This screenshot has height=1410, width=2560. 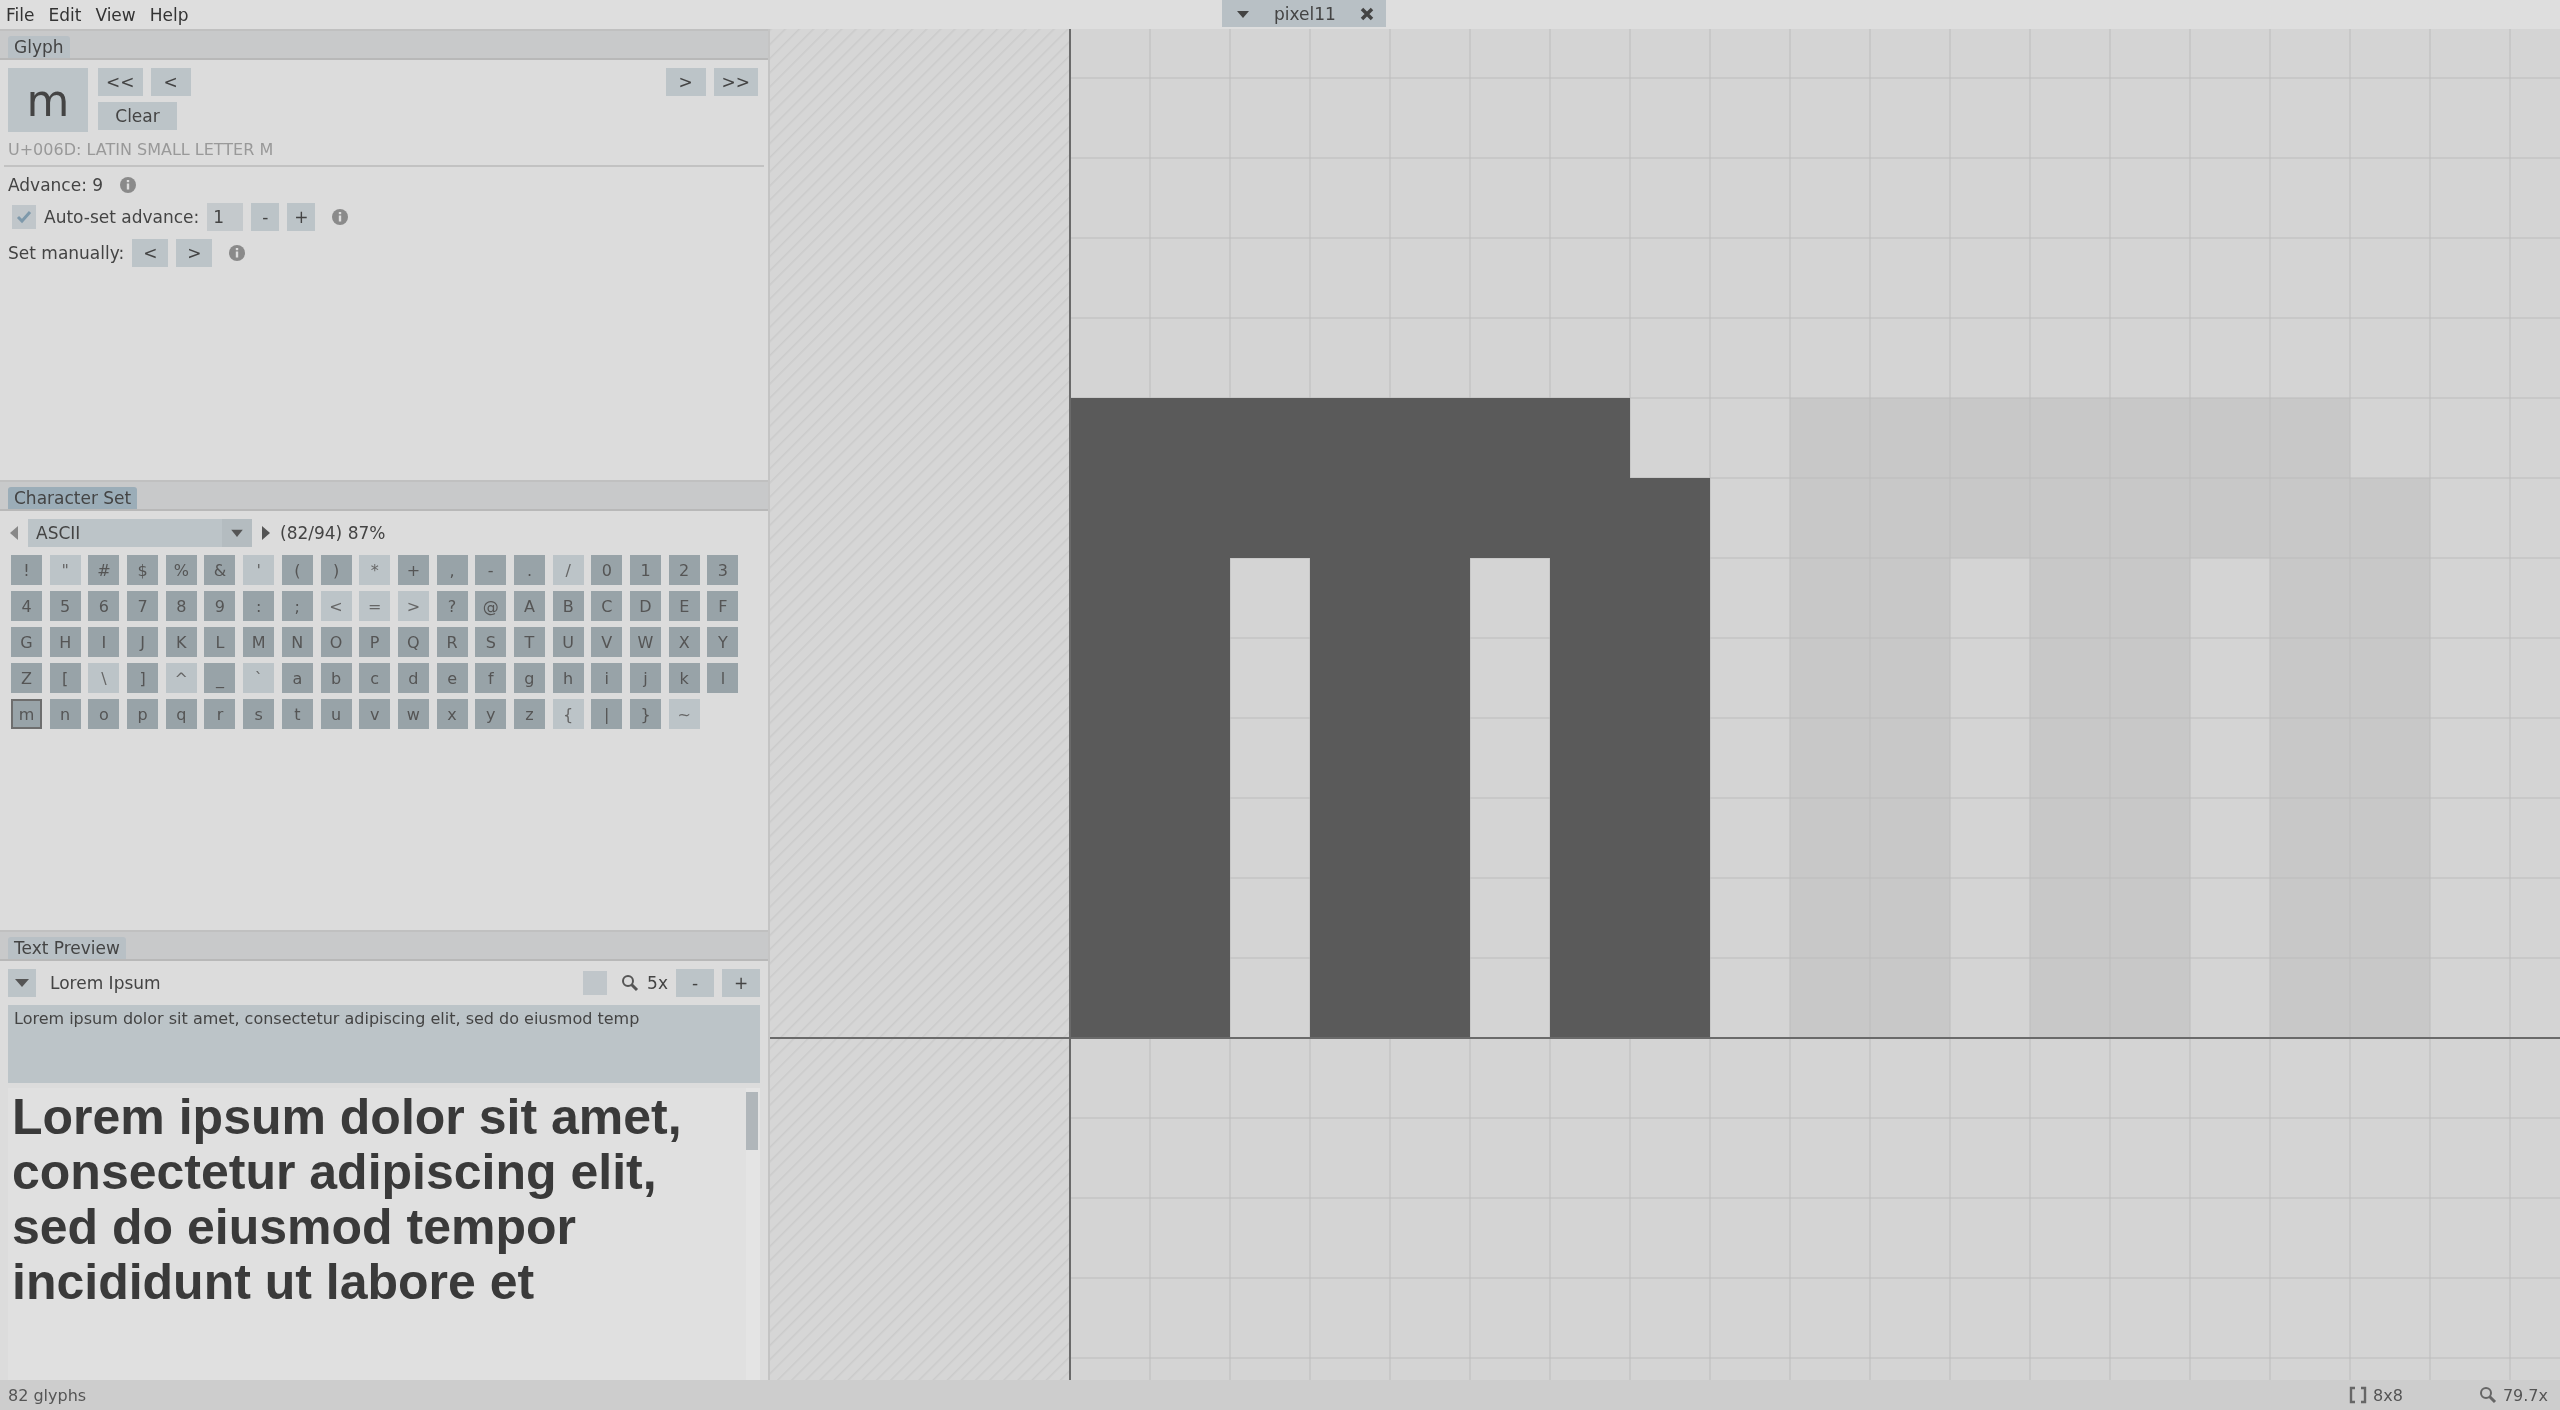 What do you see at coordinates (413, 606) in the screenshot?
I see `character-tile: >` at bounding box center [413, 606].